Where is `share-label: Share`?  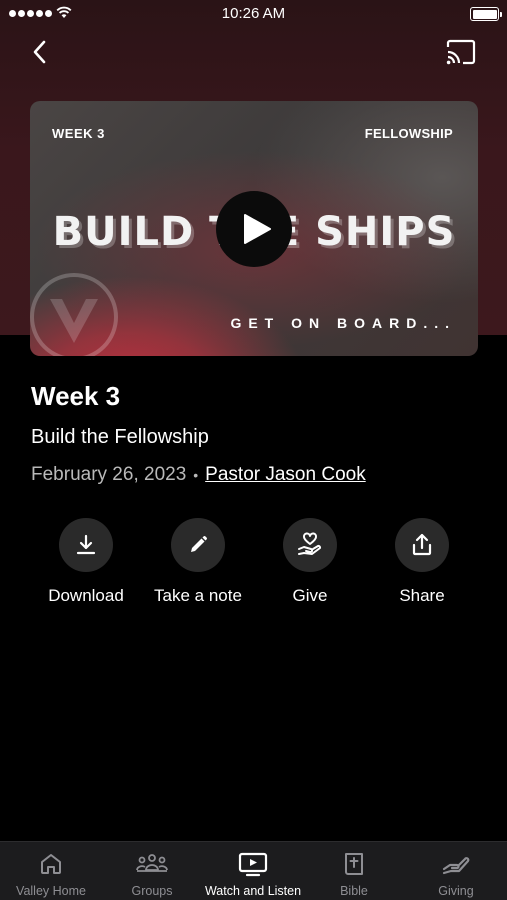
share-label: Share is located at coordinates (422, 595).